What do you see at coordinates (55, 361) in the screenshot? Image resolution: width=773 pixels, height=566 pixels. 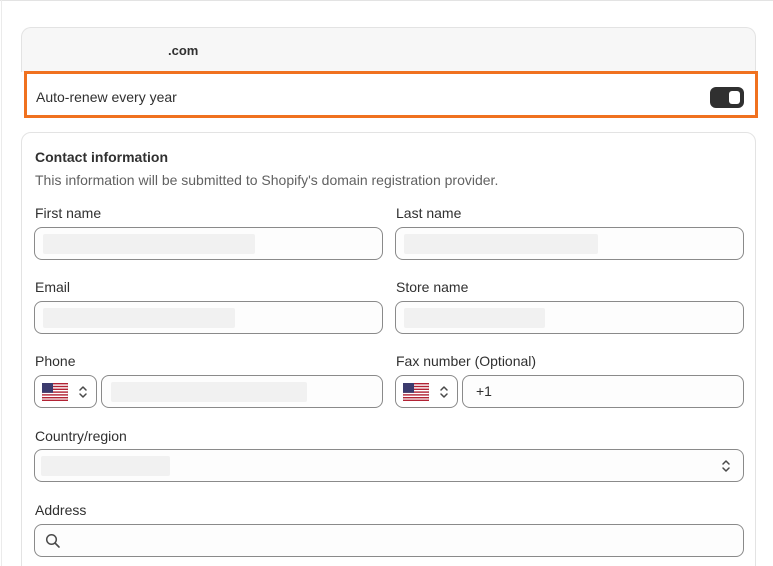 I see `phone-label: Phone` at bounding box center [55, 361].